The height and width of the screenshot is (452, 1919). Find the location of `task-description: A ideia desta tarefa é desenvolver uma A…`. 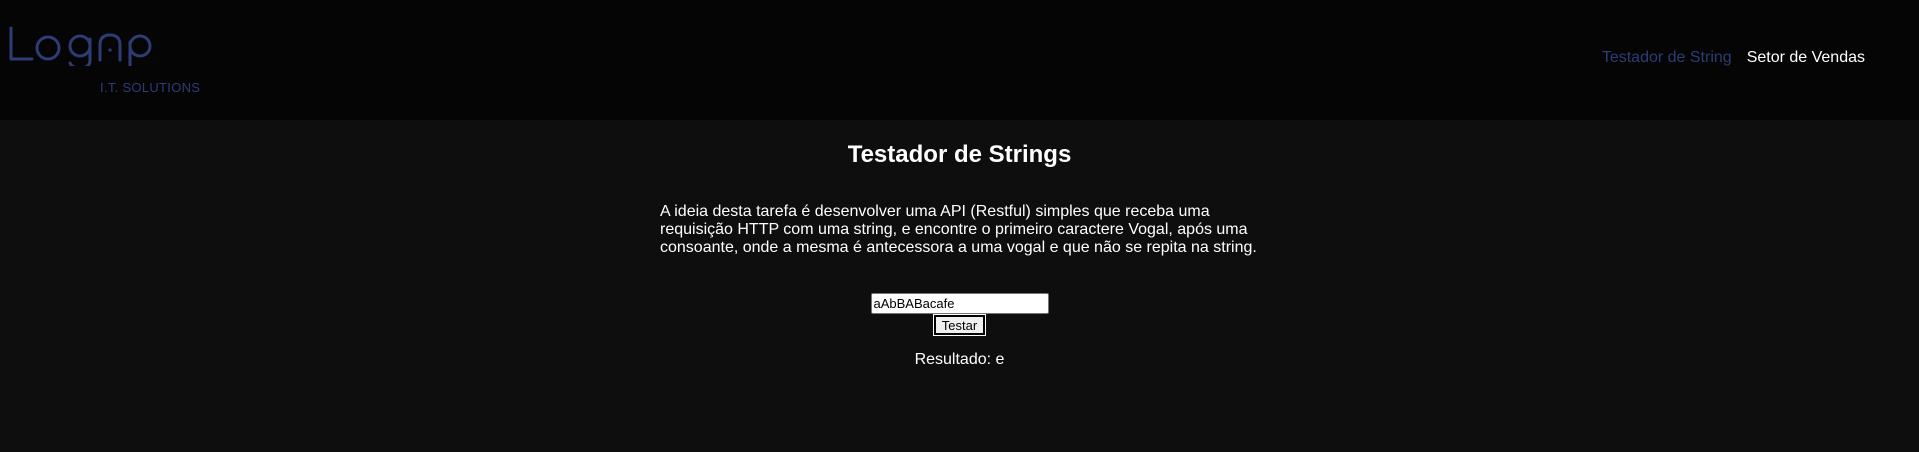

task-description: A ideia desta tarefa é desenvolver uma A… is located at coordinates (958, 229).